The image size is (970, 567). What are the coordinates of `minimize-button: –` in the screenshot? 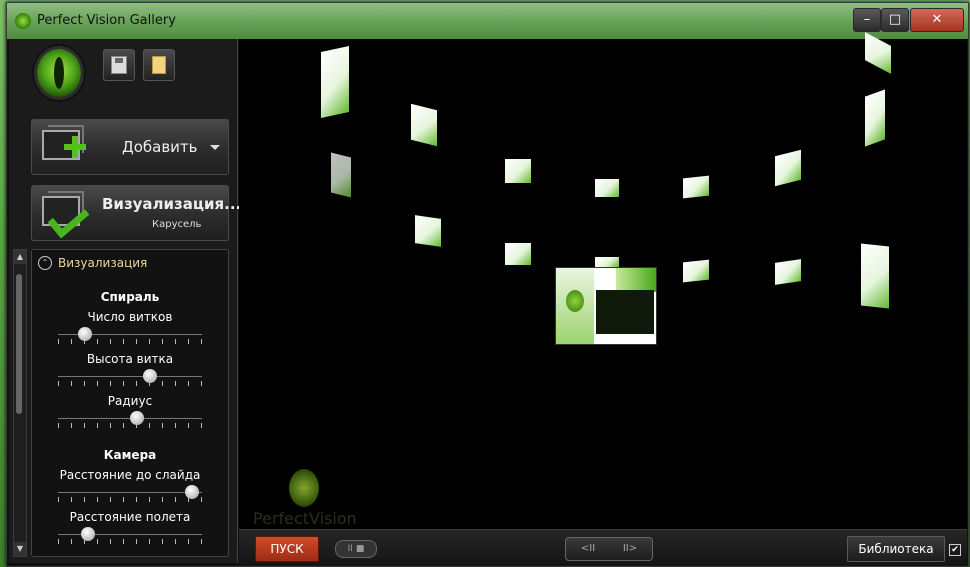 It's located at (867, 20).